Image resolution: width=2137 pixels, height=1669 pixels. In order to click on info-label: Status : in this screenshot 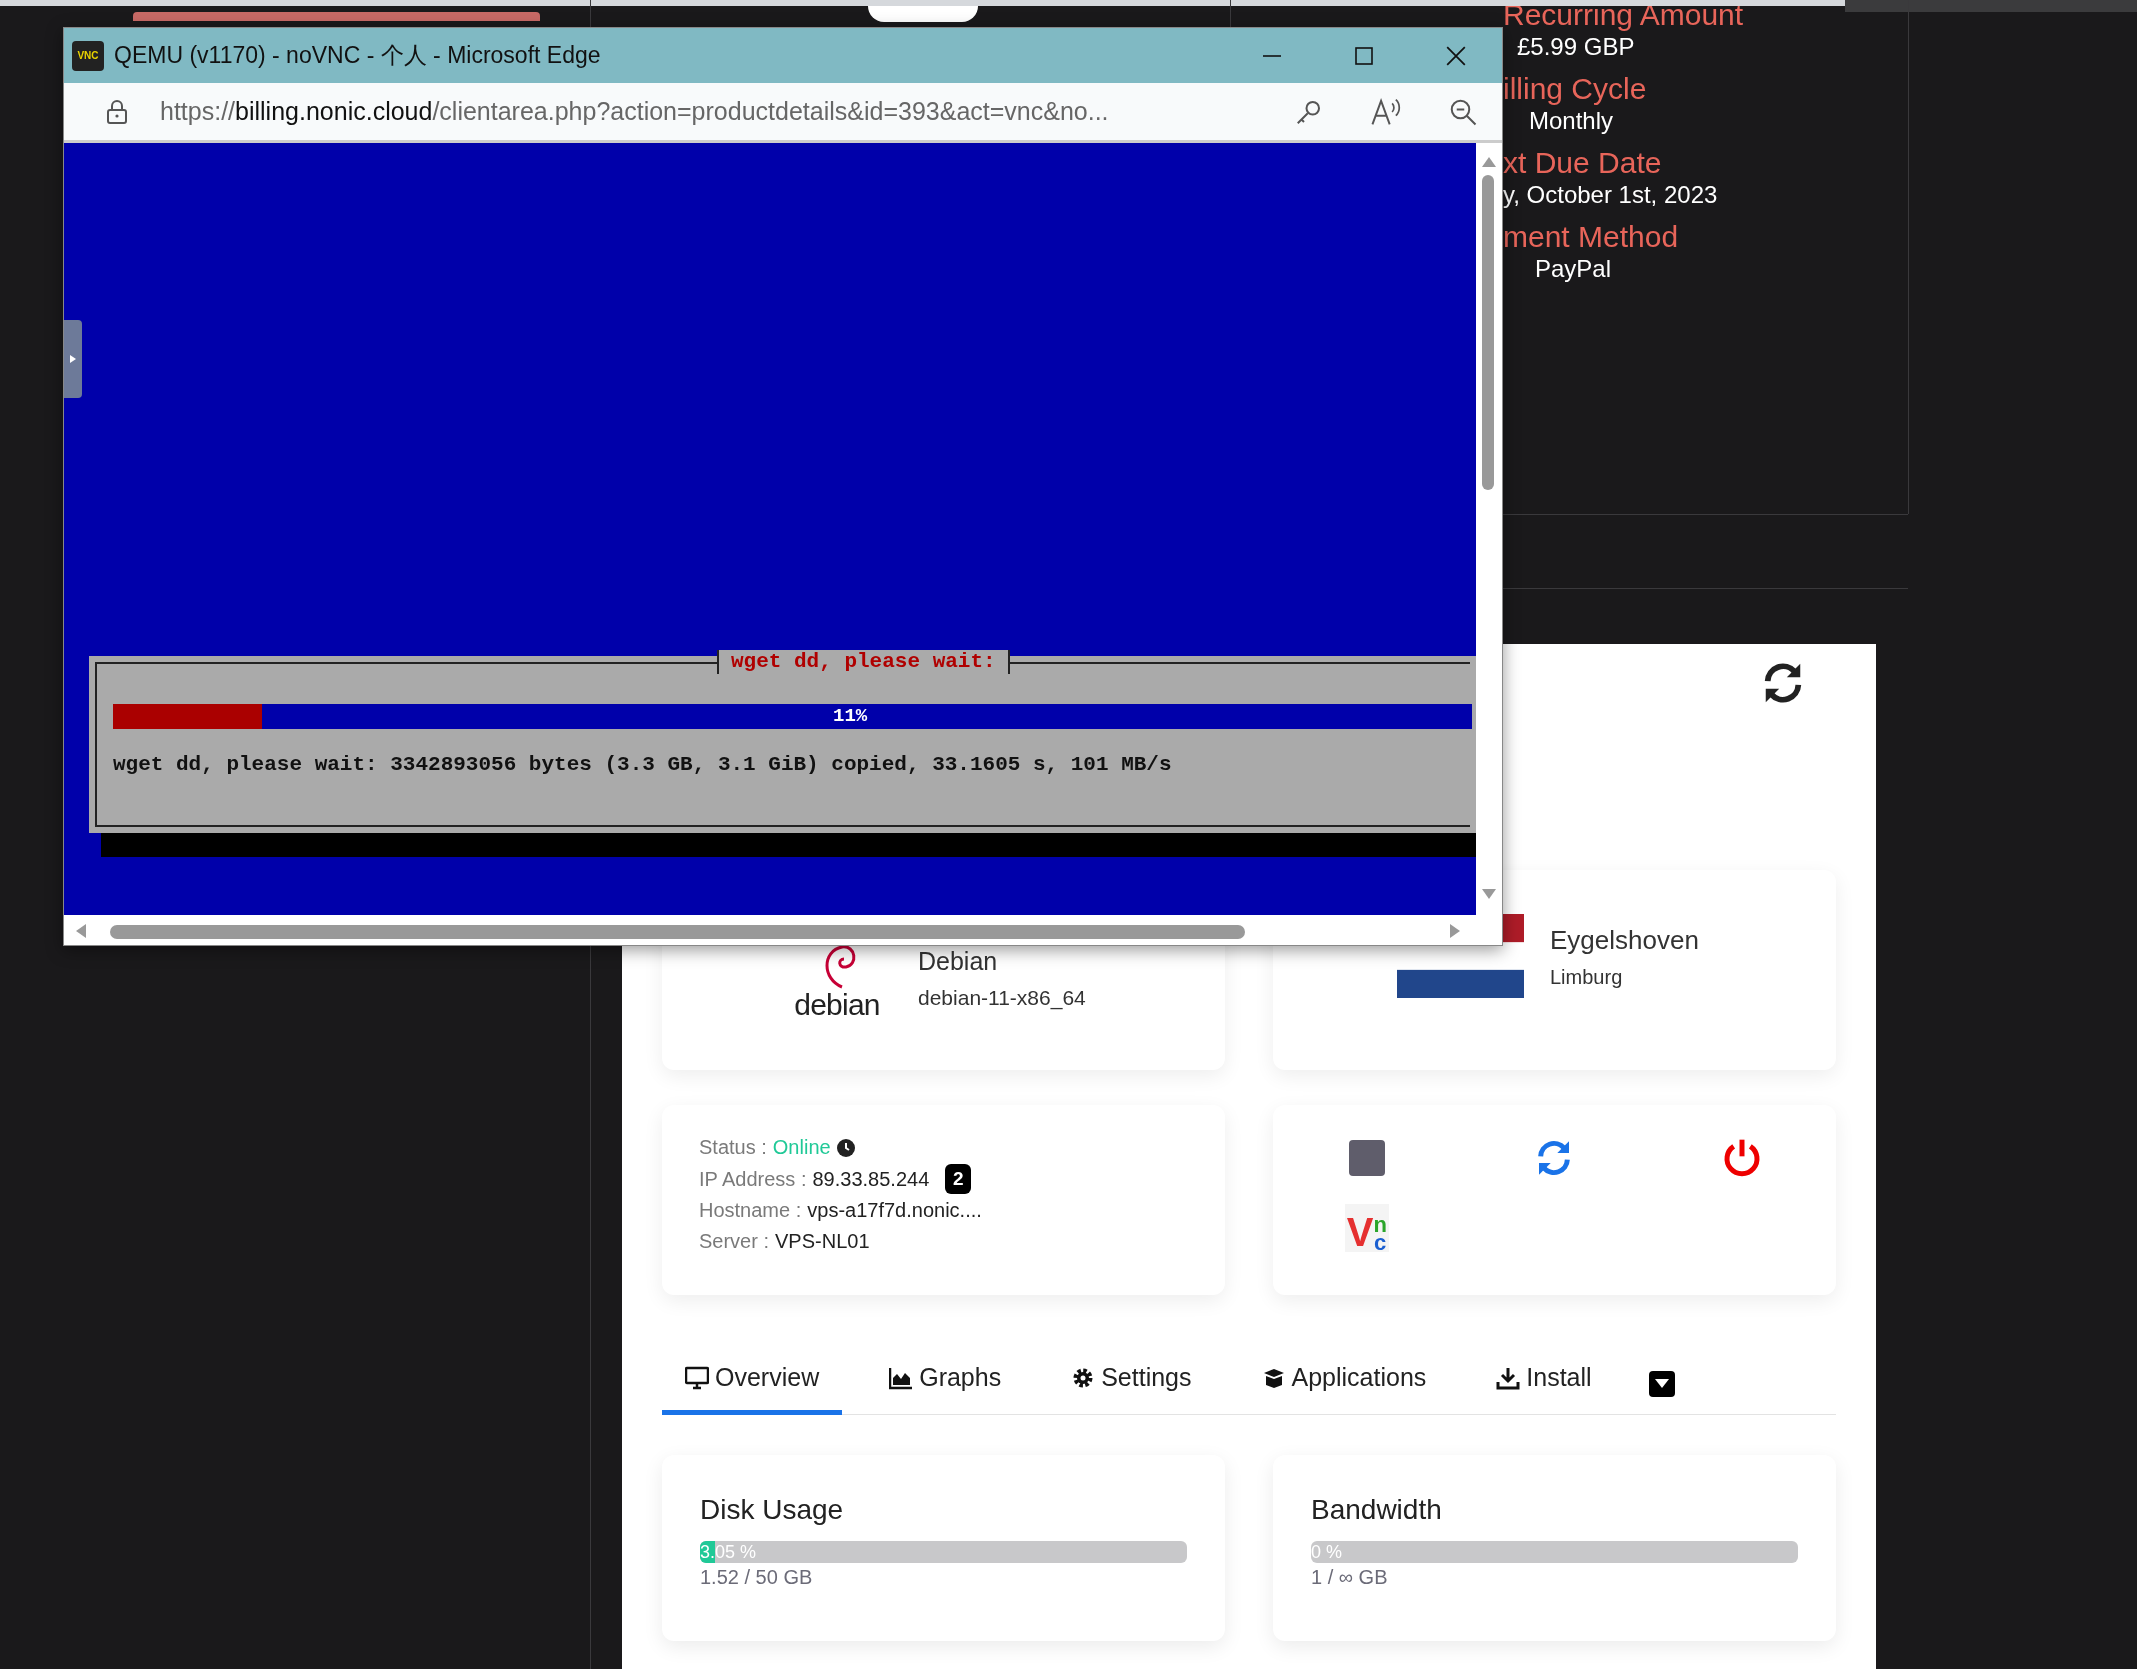, I will do `click(733, 1147)`.